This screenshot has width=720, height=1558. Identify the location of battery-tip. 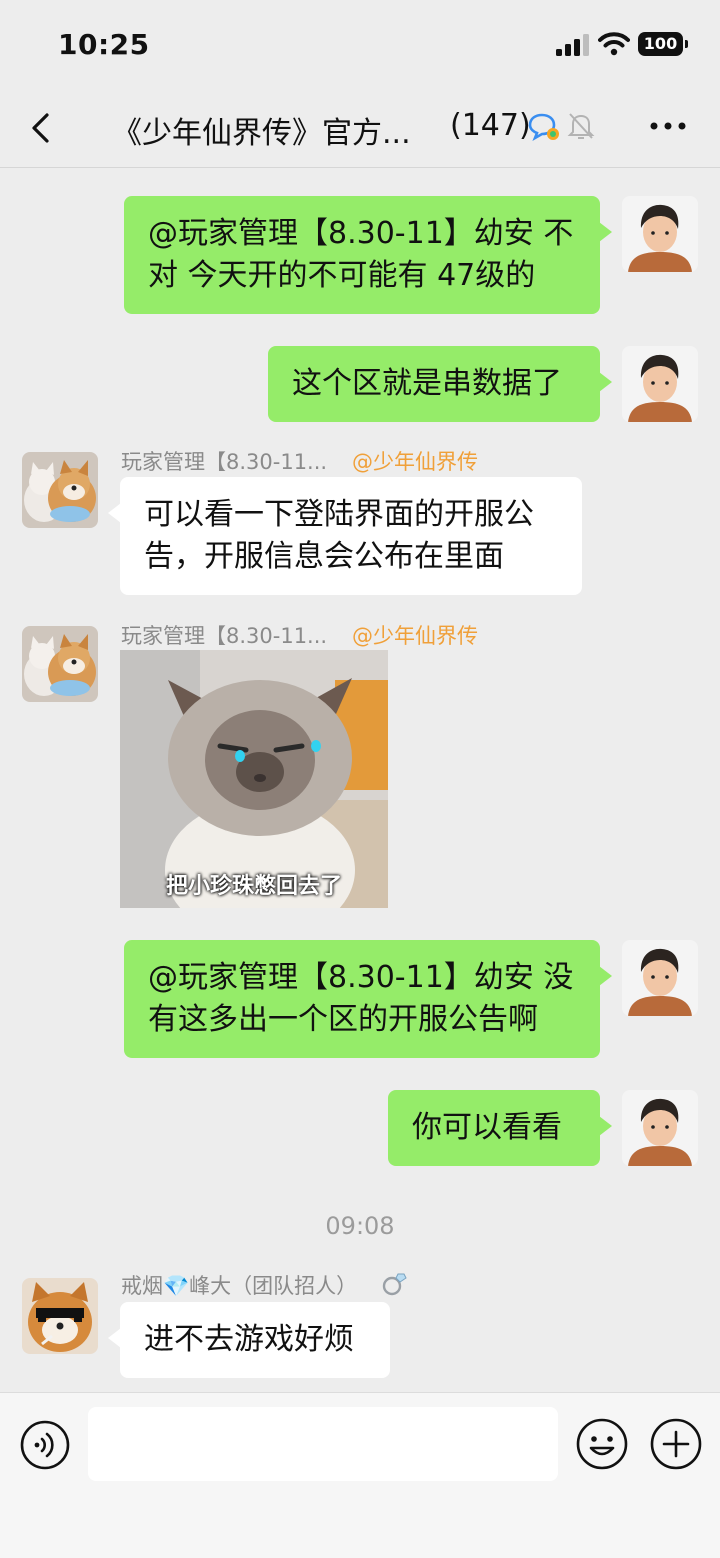
(686, 44).